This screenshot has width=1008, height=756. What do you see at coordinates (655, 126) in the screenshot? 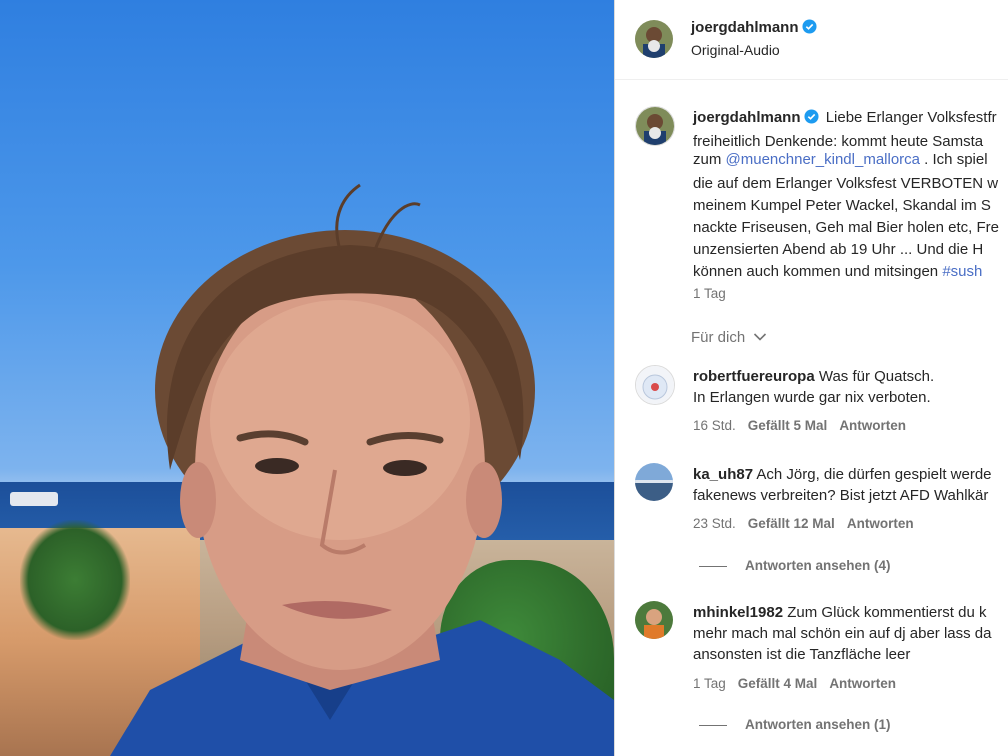
I see `caption-avatar` at bounding box center [655, 126].